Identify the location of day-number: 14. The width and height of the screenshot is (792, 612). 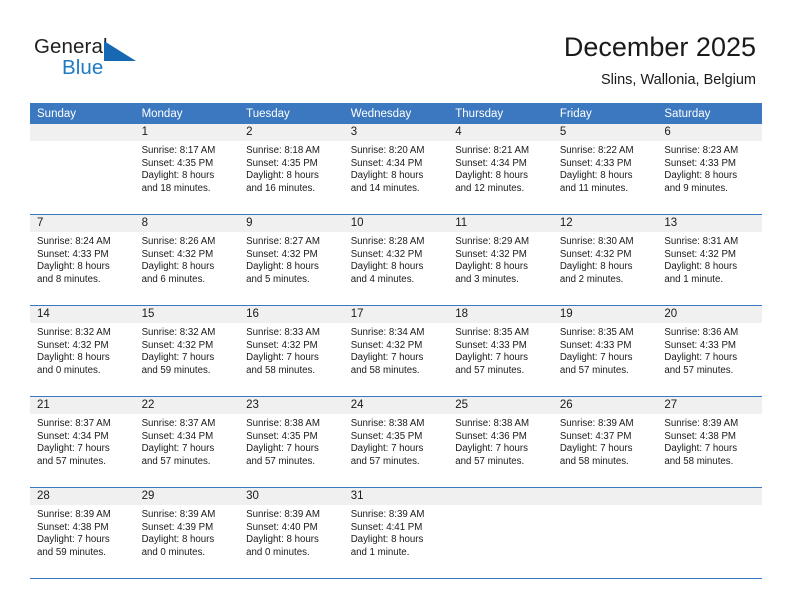
(82, 314).